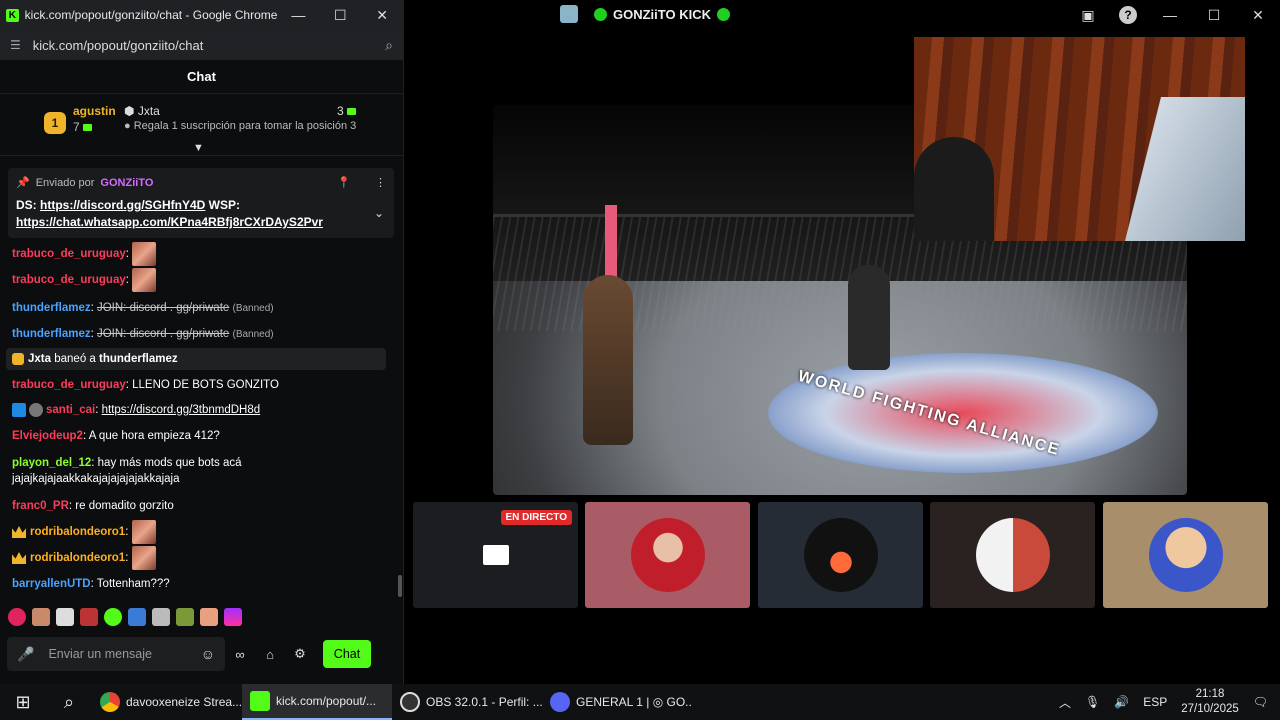 The width and height of the screenshot is (1280, 720). Describe the element at coordinates (1088, 15) in the screenshot. I see `picture-in-picture-icon: ▣` at that location.